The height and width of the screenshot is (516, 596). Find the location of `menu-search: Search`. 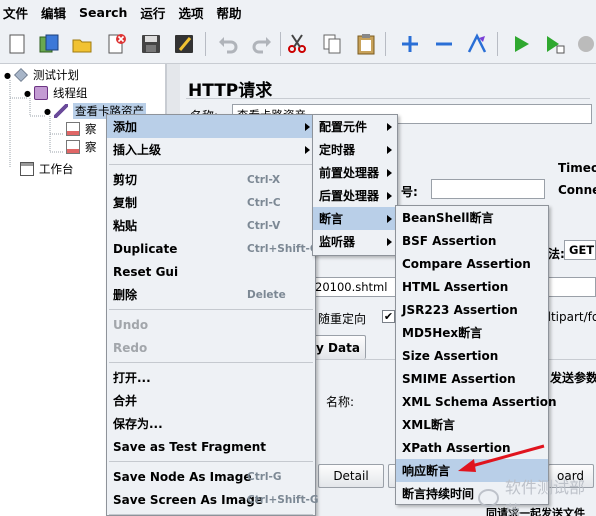

menu-search: Search is located at coordinates (104, 12).